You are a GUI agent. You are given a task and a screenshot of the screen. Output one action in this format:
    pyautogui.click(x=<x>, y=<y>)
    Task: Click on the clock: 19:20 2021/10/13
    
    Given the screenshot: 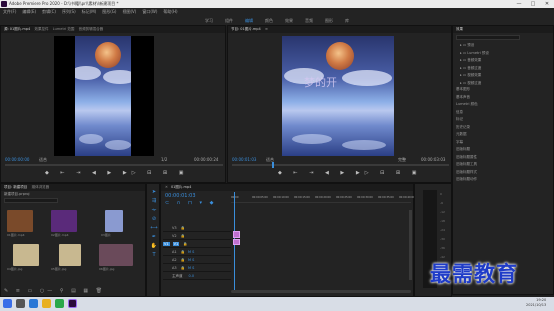 What is the action you would take?
    pyautogui.click(x=536, y=303)
    